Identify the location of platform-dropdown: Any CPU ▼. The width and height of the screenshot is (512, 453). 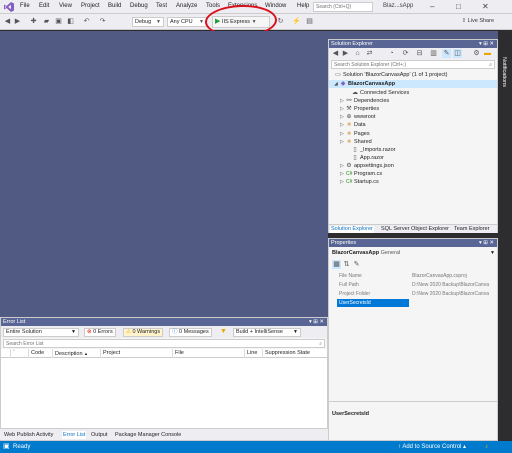
(187, 22).